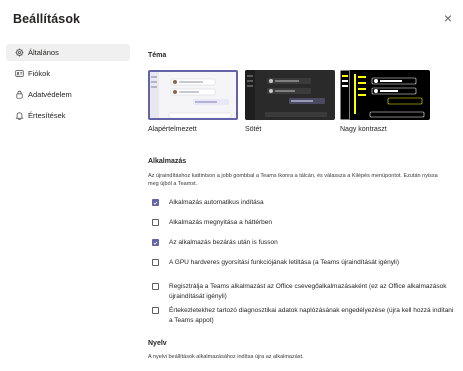 This screenshot has height=371, width=463. I want to click on sidebar-item-label: Általános, so click(43, 52).